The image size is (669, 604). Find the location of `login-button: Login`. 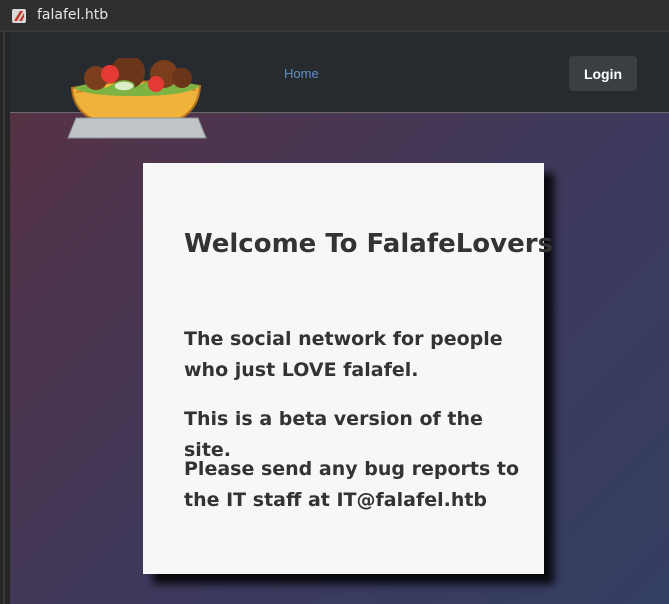

login-button: Login is located at coordinates (603, 73).